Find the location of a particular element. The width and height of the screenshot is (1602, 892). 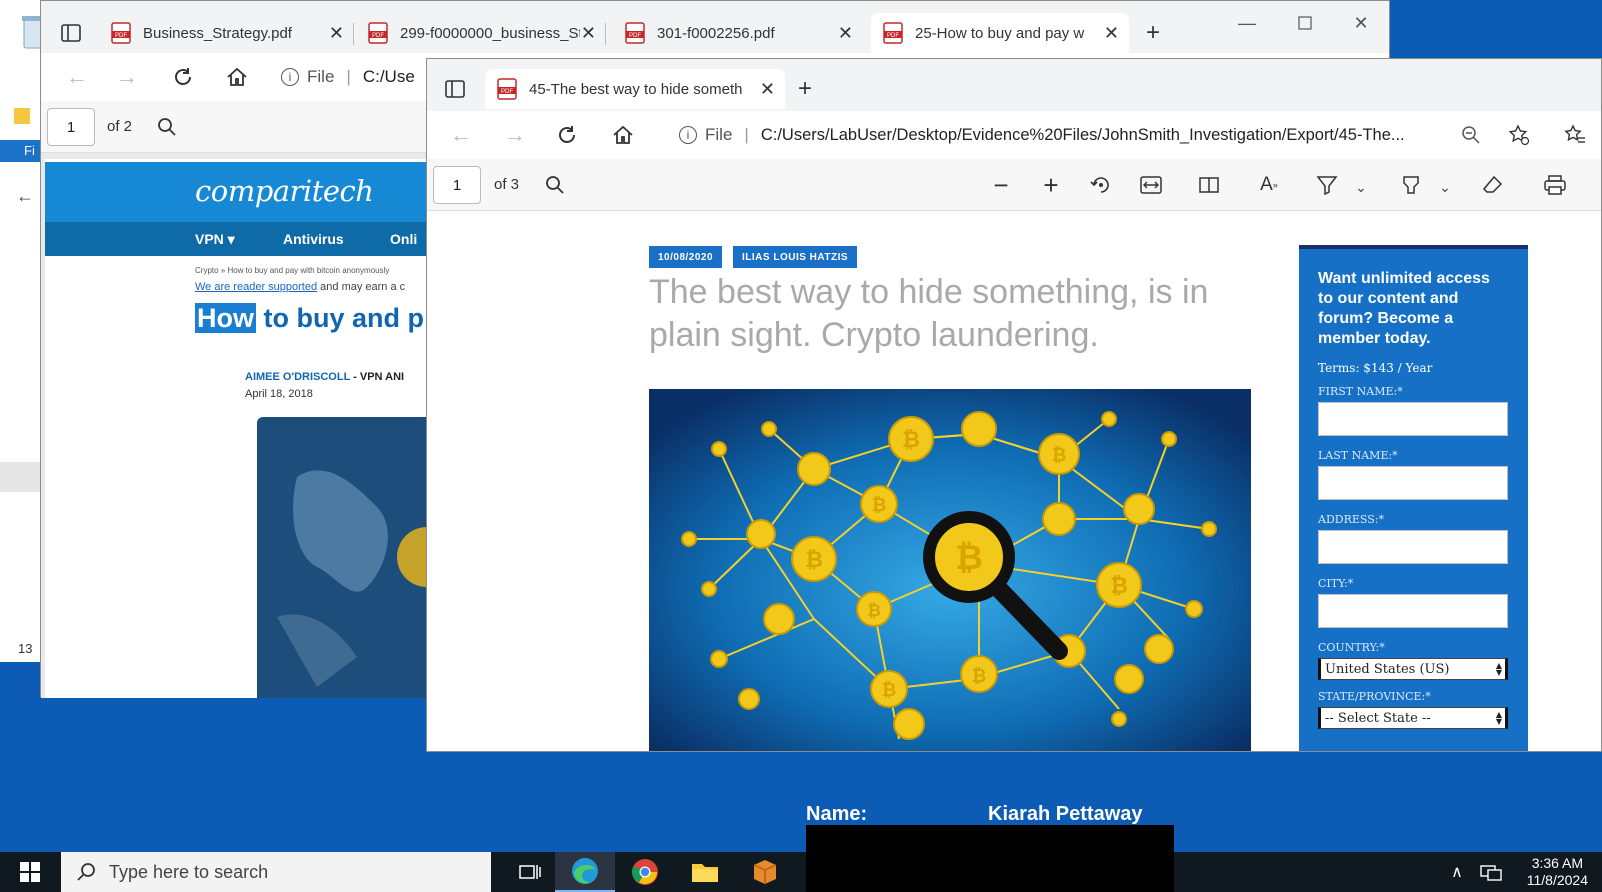

highlight-icon is located at coordinates (1411, 185).